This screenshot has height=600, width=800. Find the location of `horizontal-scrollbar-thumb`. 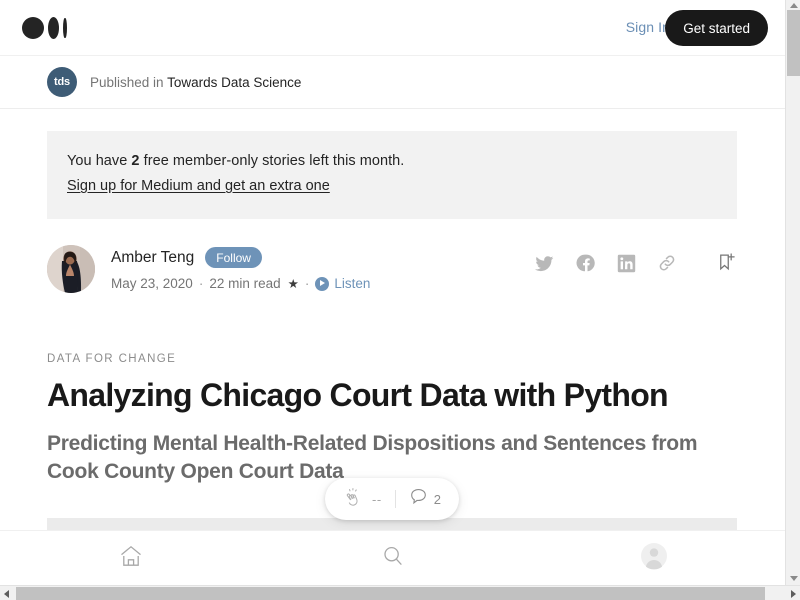

horizontal-scrollbar-thumb is located at coordinates (390, 593).